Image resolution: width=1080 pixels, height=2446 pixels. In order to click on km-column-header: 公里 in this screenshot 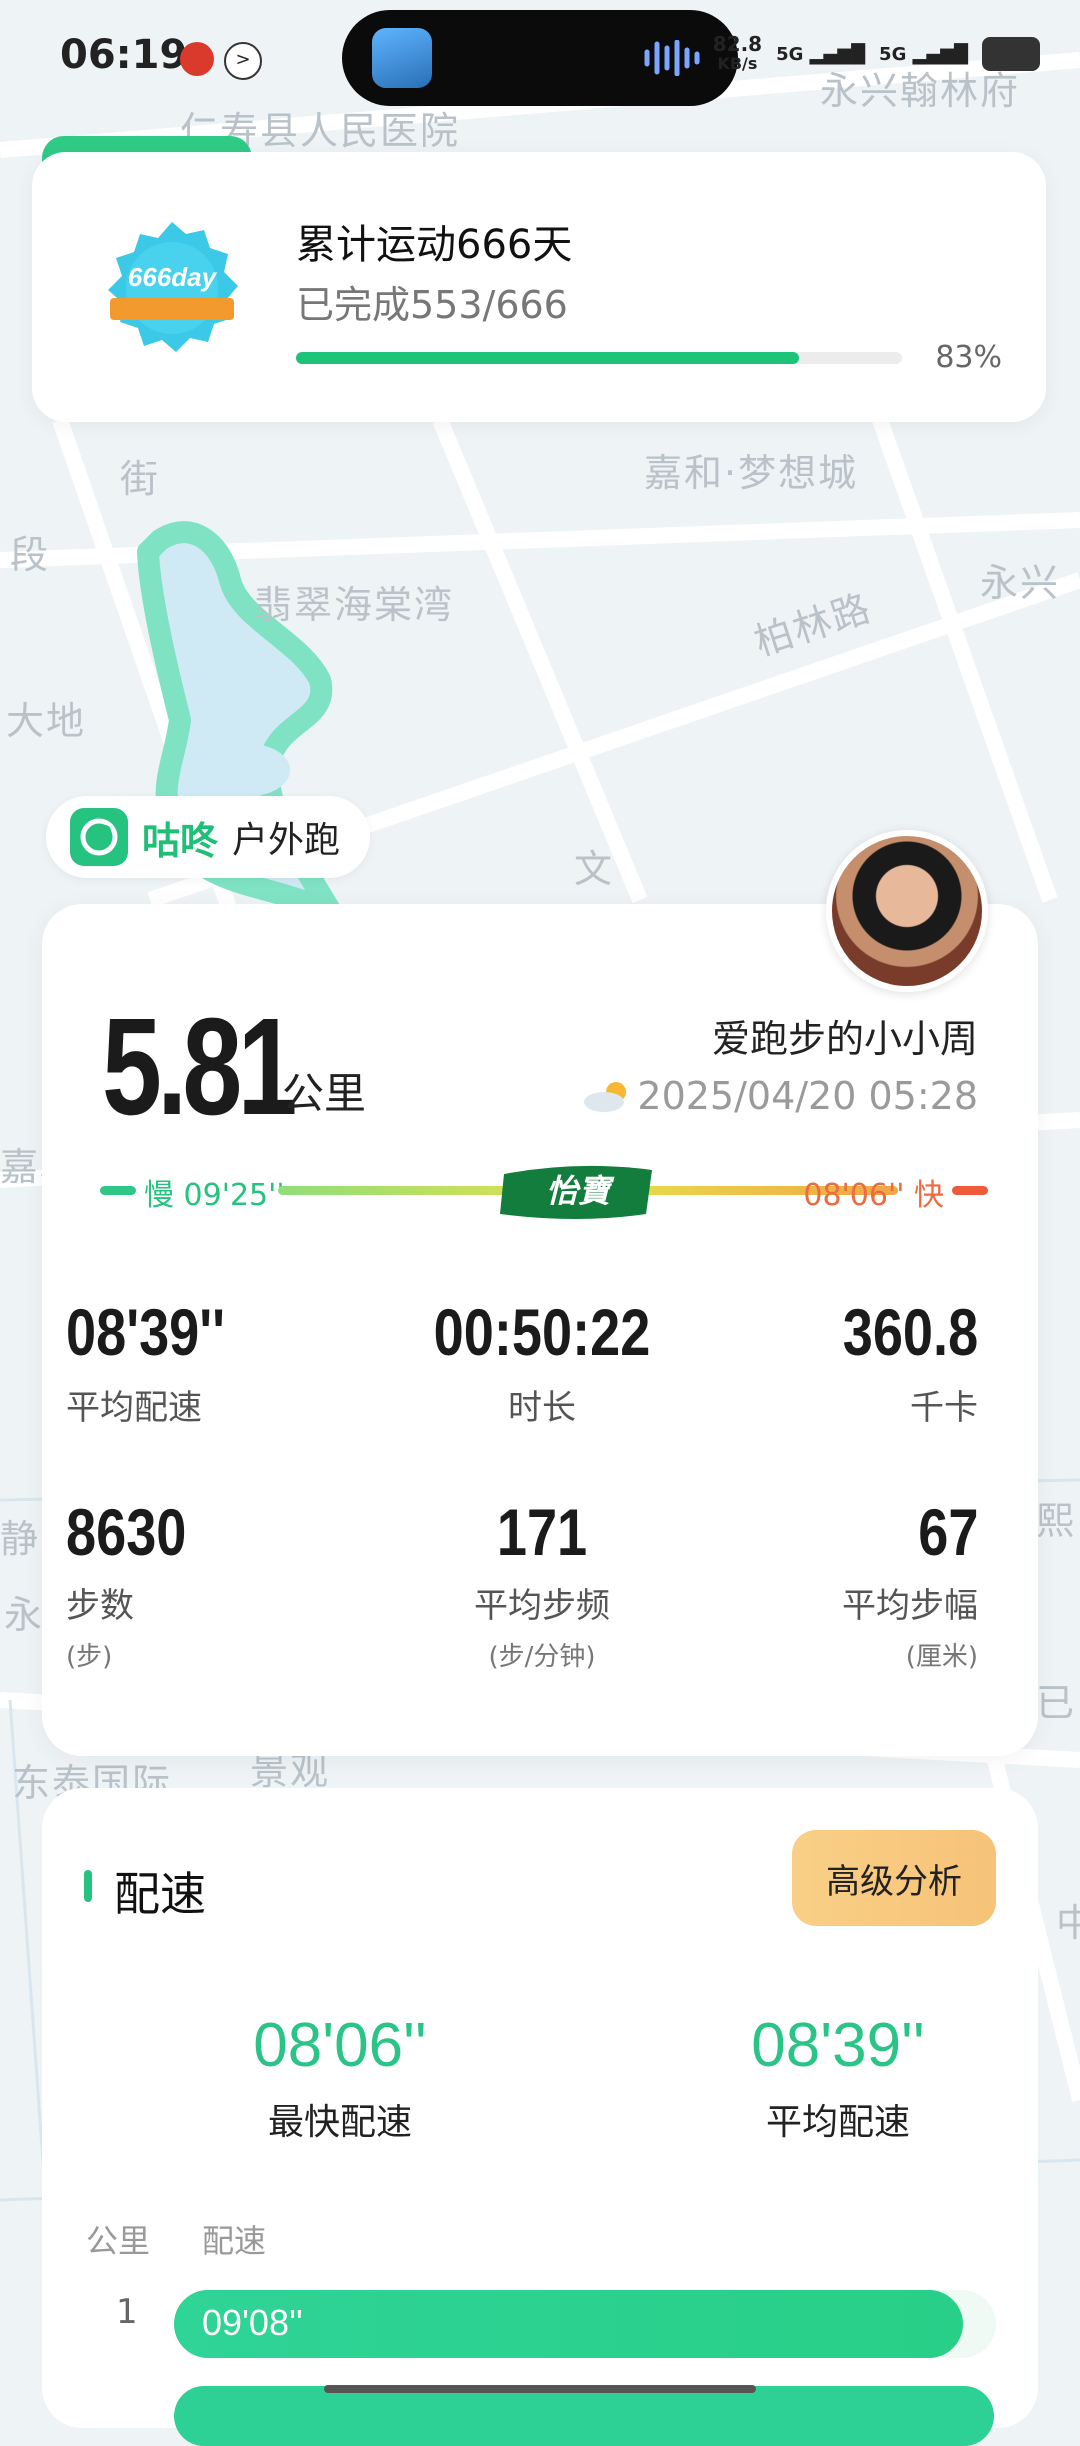, I will do `click(118, 2241)`.